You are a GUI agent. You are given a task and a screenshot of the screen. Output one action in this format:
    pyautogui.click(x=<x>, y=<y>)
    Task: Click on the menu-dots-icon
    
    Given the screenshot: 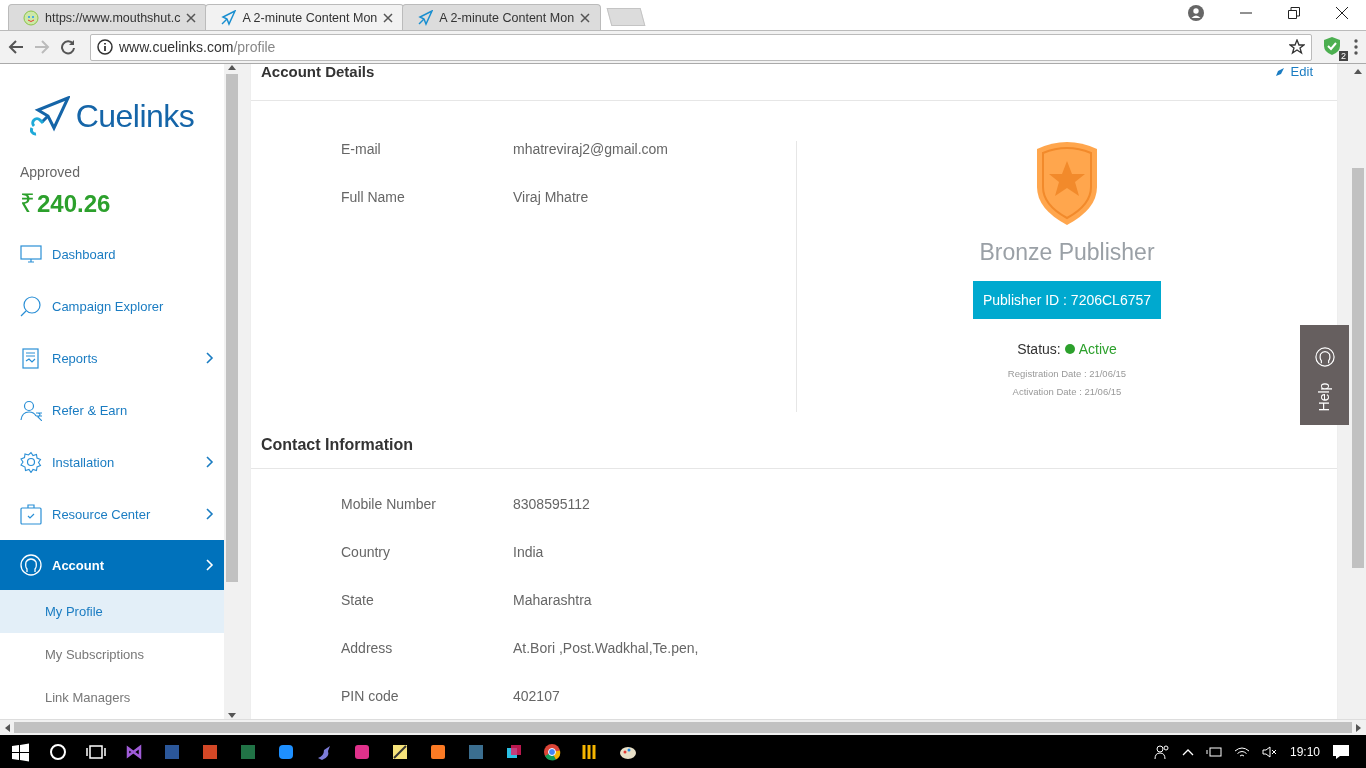 What is the action you would take?
    pyautogui.click(x=1356, y=47)
    